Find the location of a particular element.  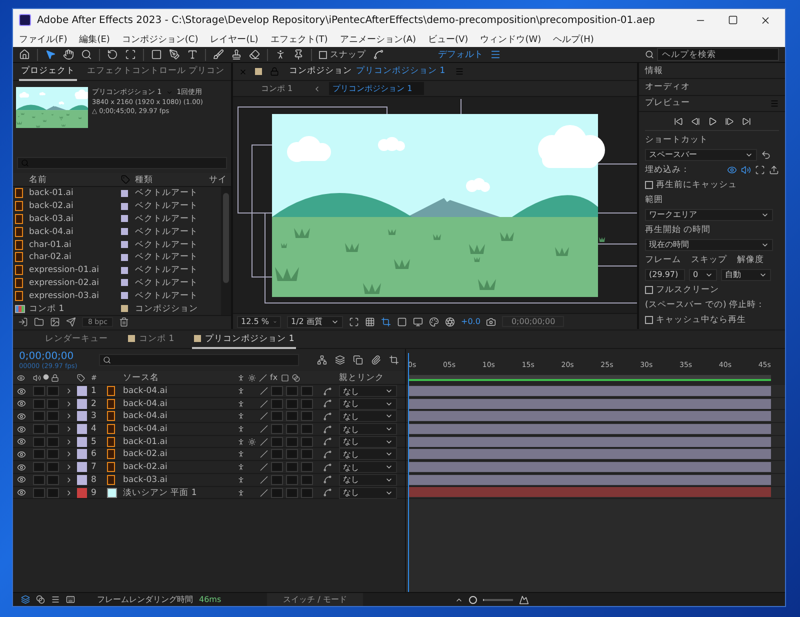

breadcrumb-item: プリコンポジション 1 is located at coordinates (376, 88).